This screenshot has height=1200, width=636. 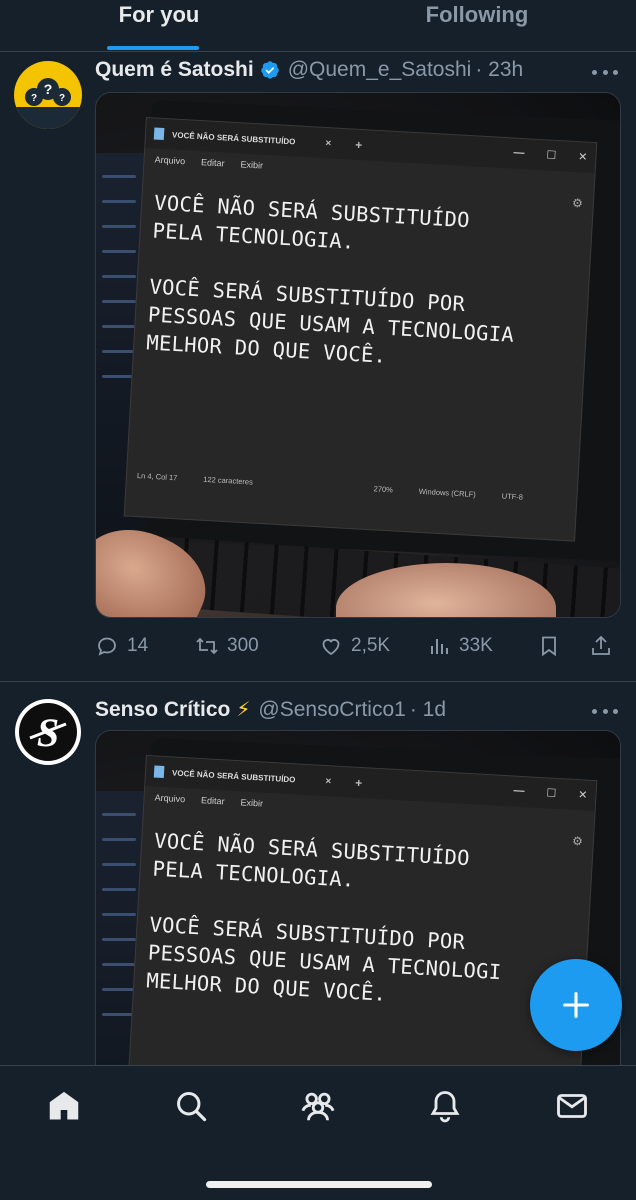 What do you see at coordinates (512, 496) in the screenshot?
I see `status-encoding: UTF-8` at bounding box center [512, 496].